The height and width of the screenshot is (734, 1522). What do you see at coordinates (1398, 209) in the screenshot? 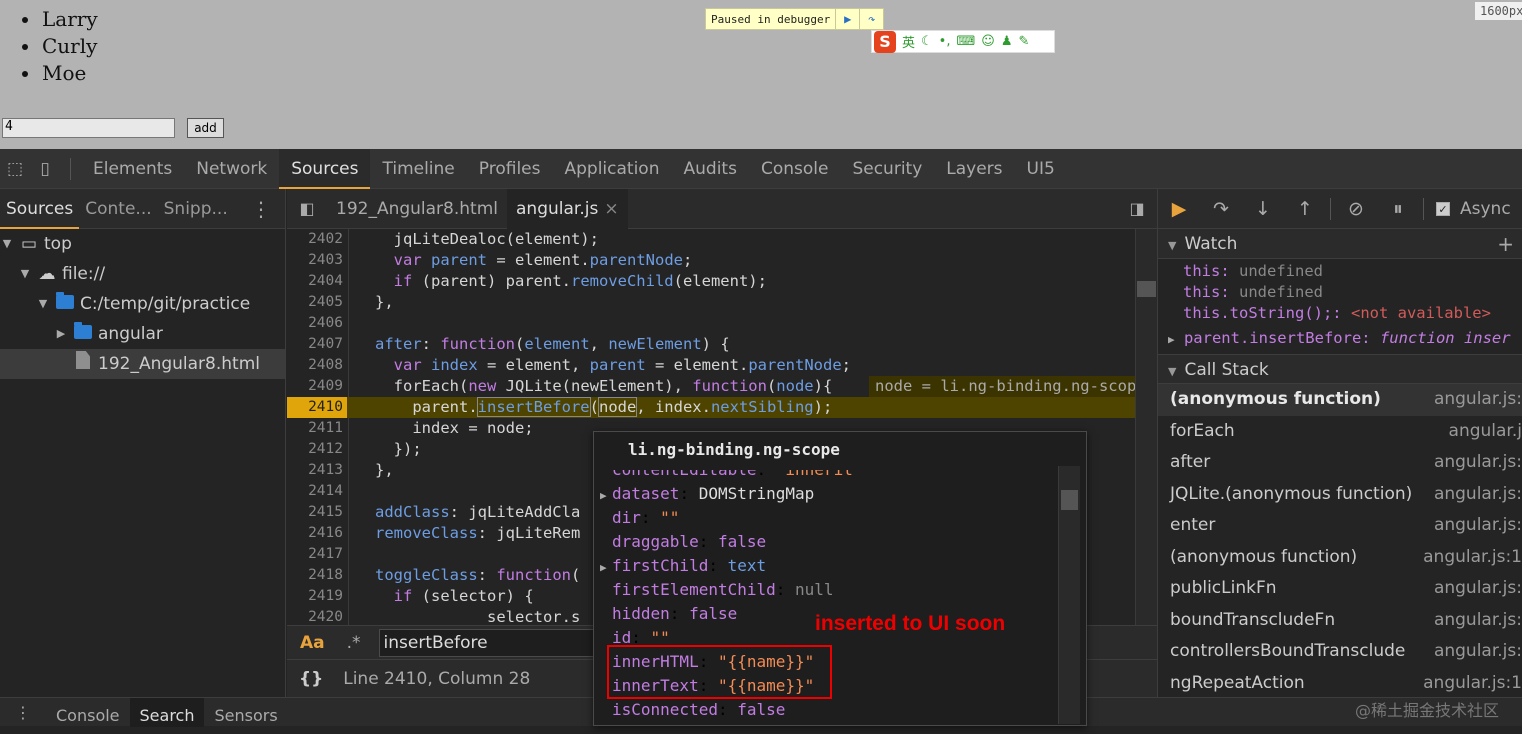
I see `pause-on-exceptions-icon: ⏸` at bounding box center [1398, 209].